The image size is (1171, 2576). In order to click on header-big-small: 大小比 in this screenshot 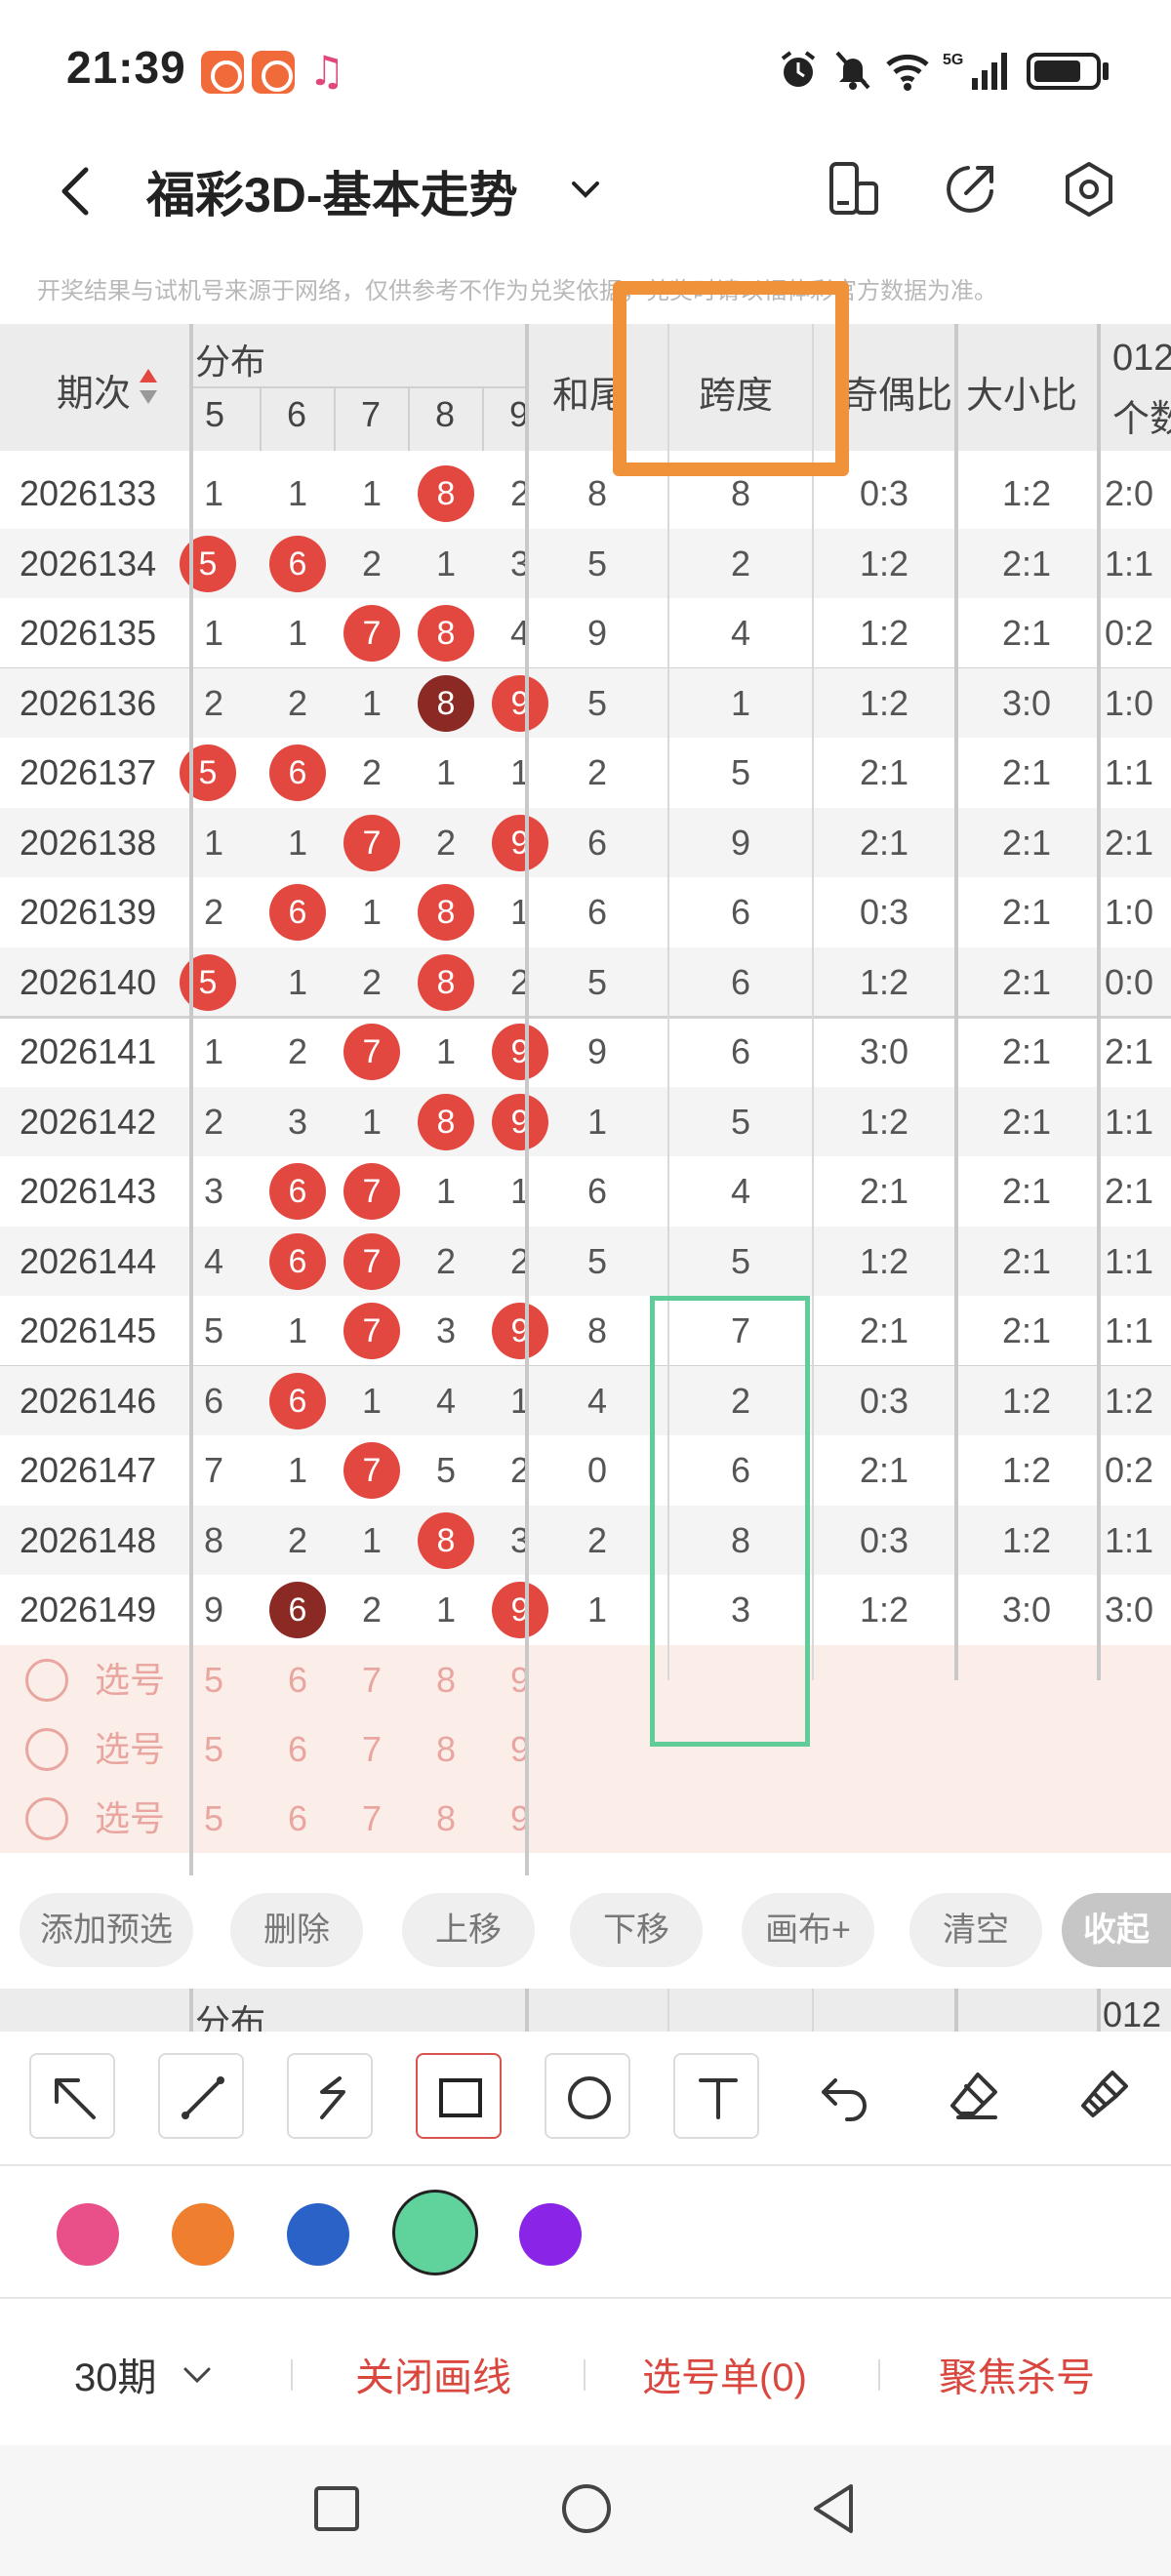, I will do `click(1021, 392)`.